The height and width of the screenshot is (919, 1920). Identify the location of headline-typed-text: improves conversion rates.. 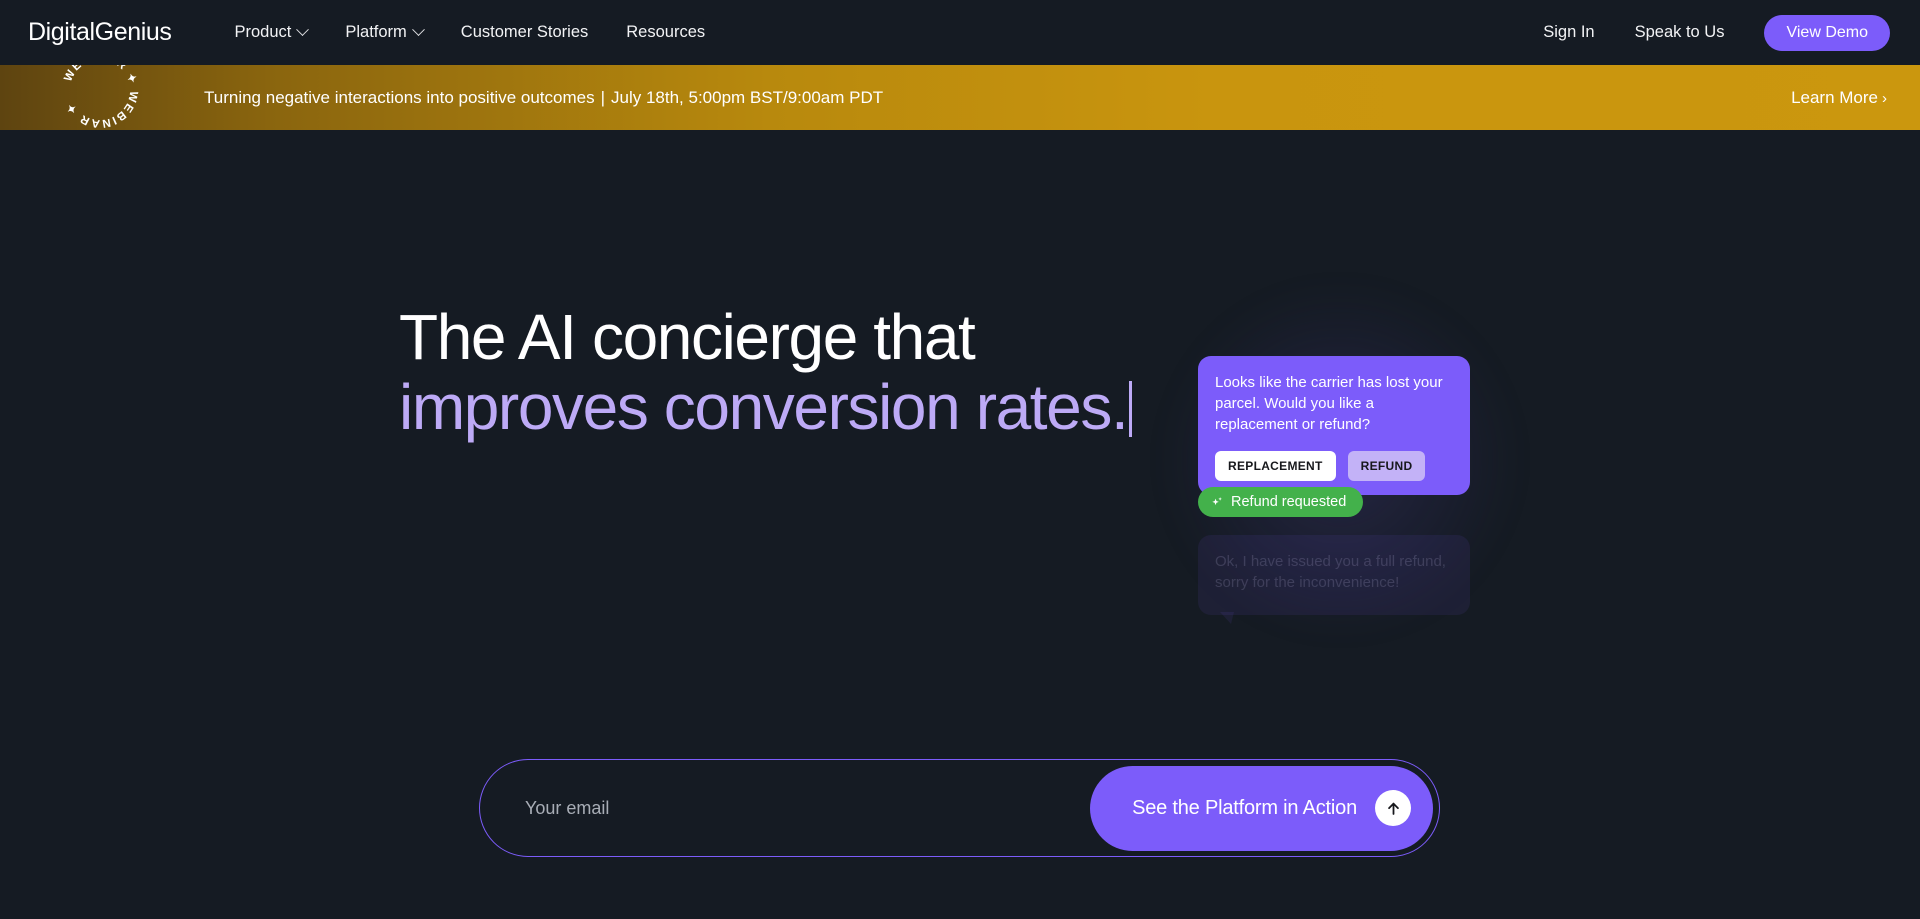
(764, 407).